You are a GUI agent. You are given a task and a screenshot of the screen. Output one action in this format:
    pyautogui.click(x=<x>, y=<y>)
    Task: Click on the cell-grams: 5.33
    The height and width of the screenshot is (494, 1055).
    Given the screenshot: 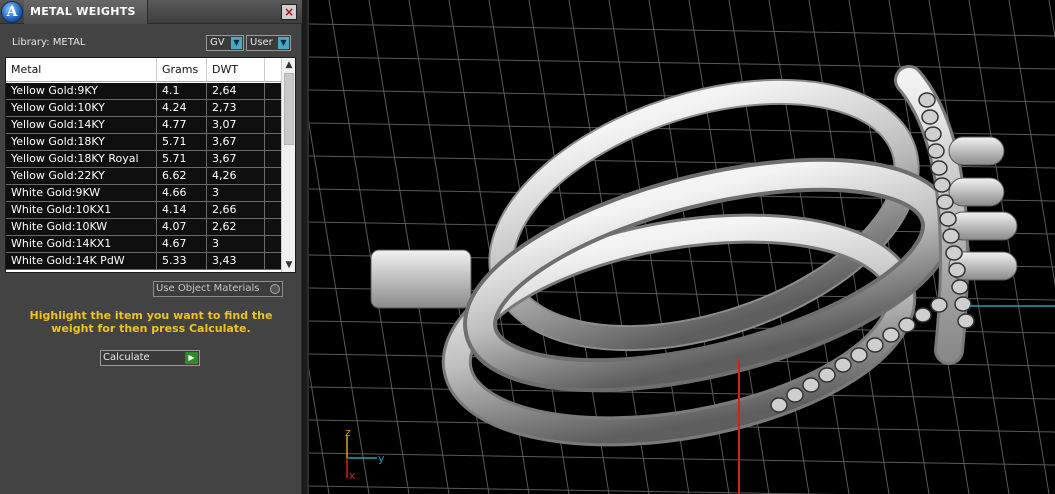 What is the action you would take?
    pyautogui.click(x=182, y=261)
    